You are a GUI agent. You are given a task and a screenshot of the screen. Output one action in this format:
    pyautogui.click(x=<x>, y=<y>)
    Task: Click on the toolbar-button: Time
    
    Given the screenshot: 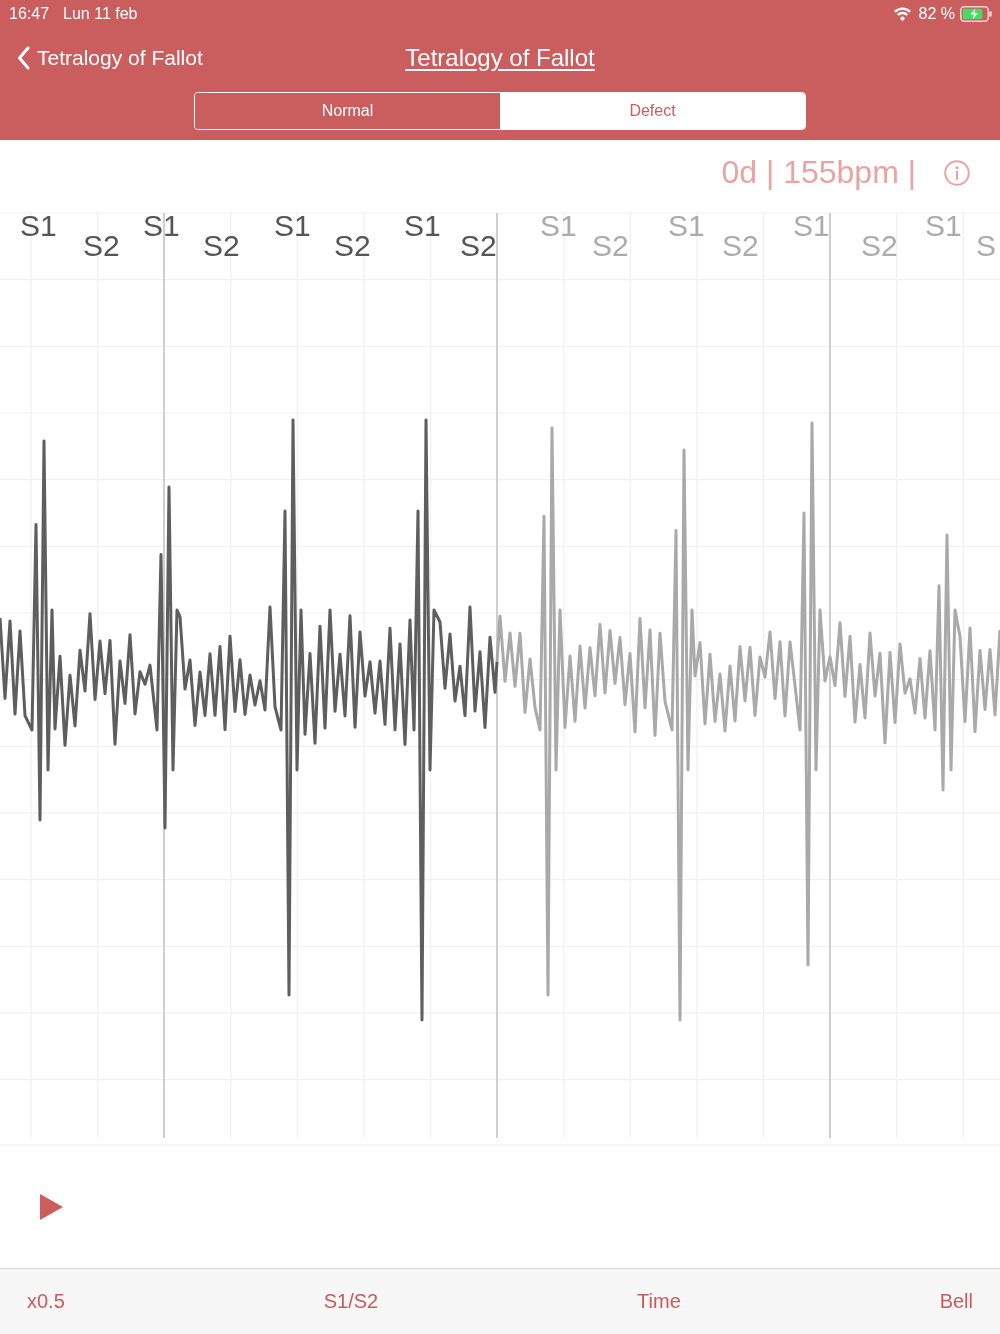 What is the action you would take?
    pyautogui.click(x=659, y=1301)
    